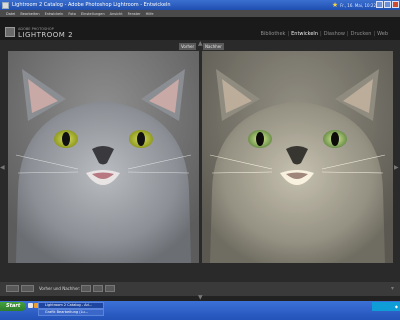 This screenshot has height=320, width=400. Describe the element at coordinates (358, 5) in the screenshot. I see `clock-text: Fr., 16. Mai, 10:22` at that location.